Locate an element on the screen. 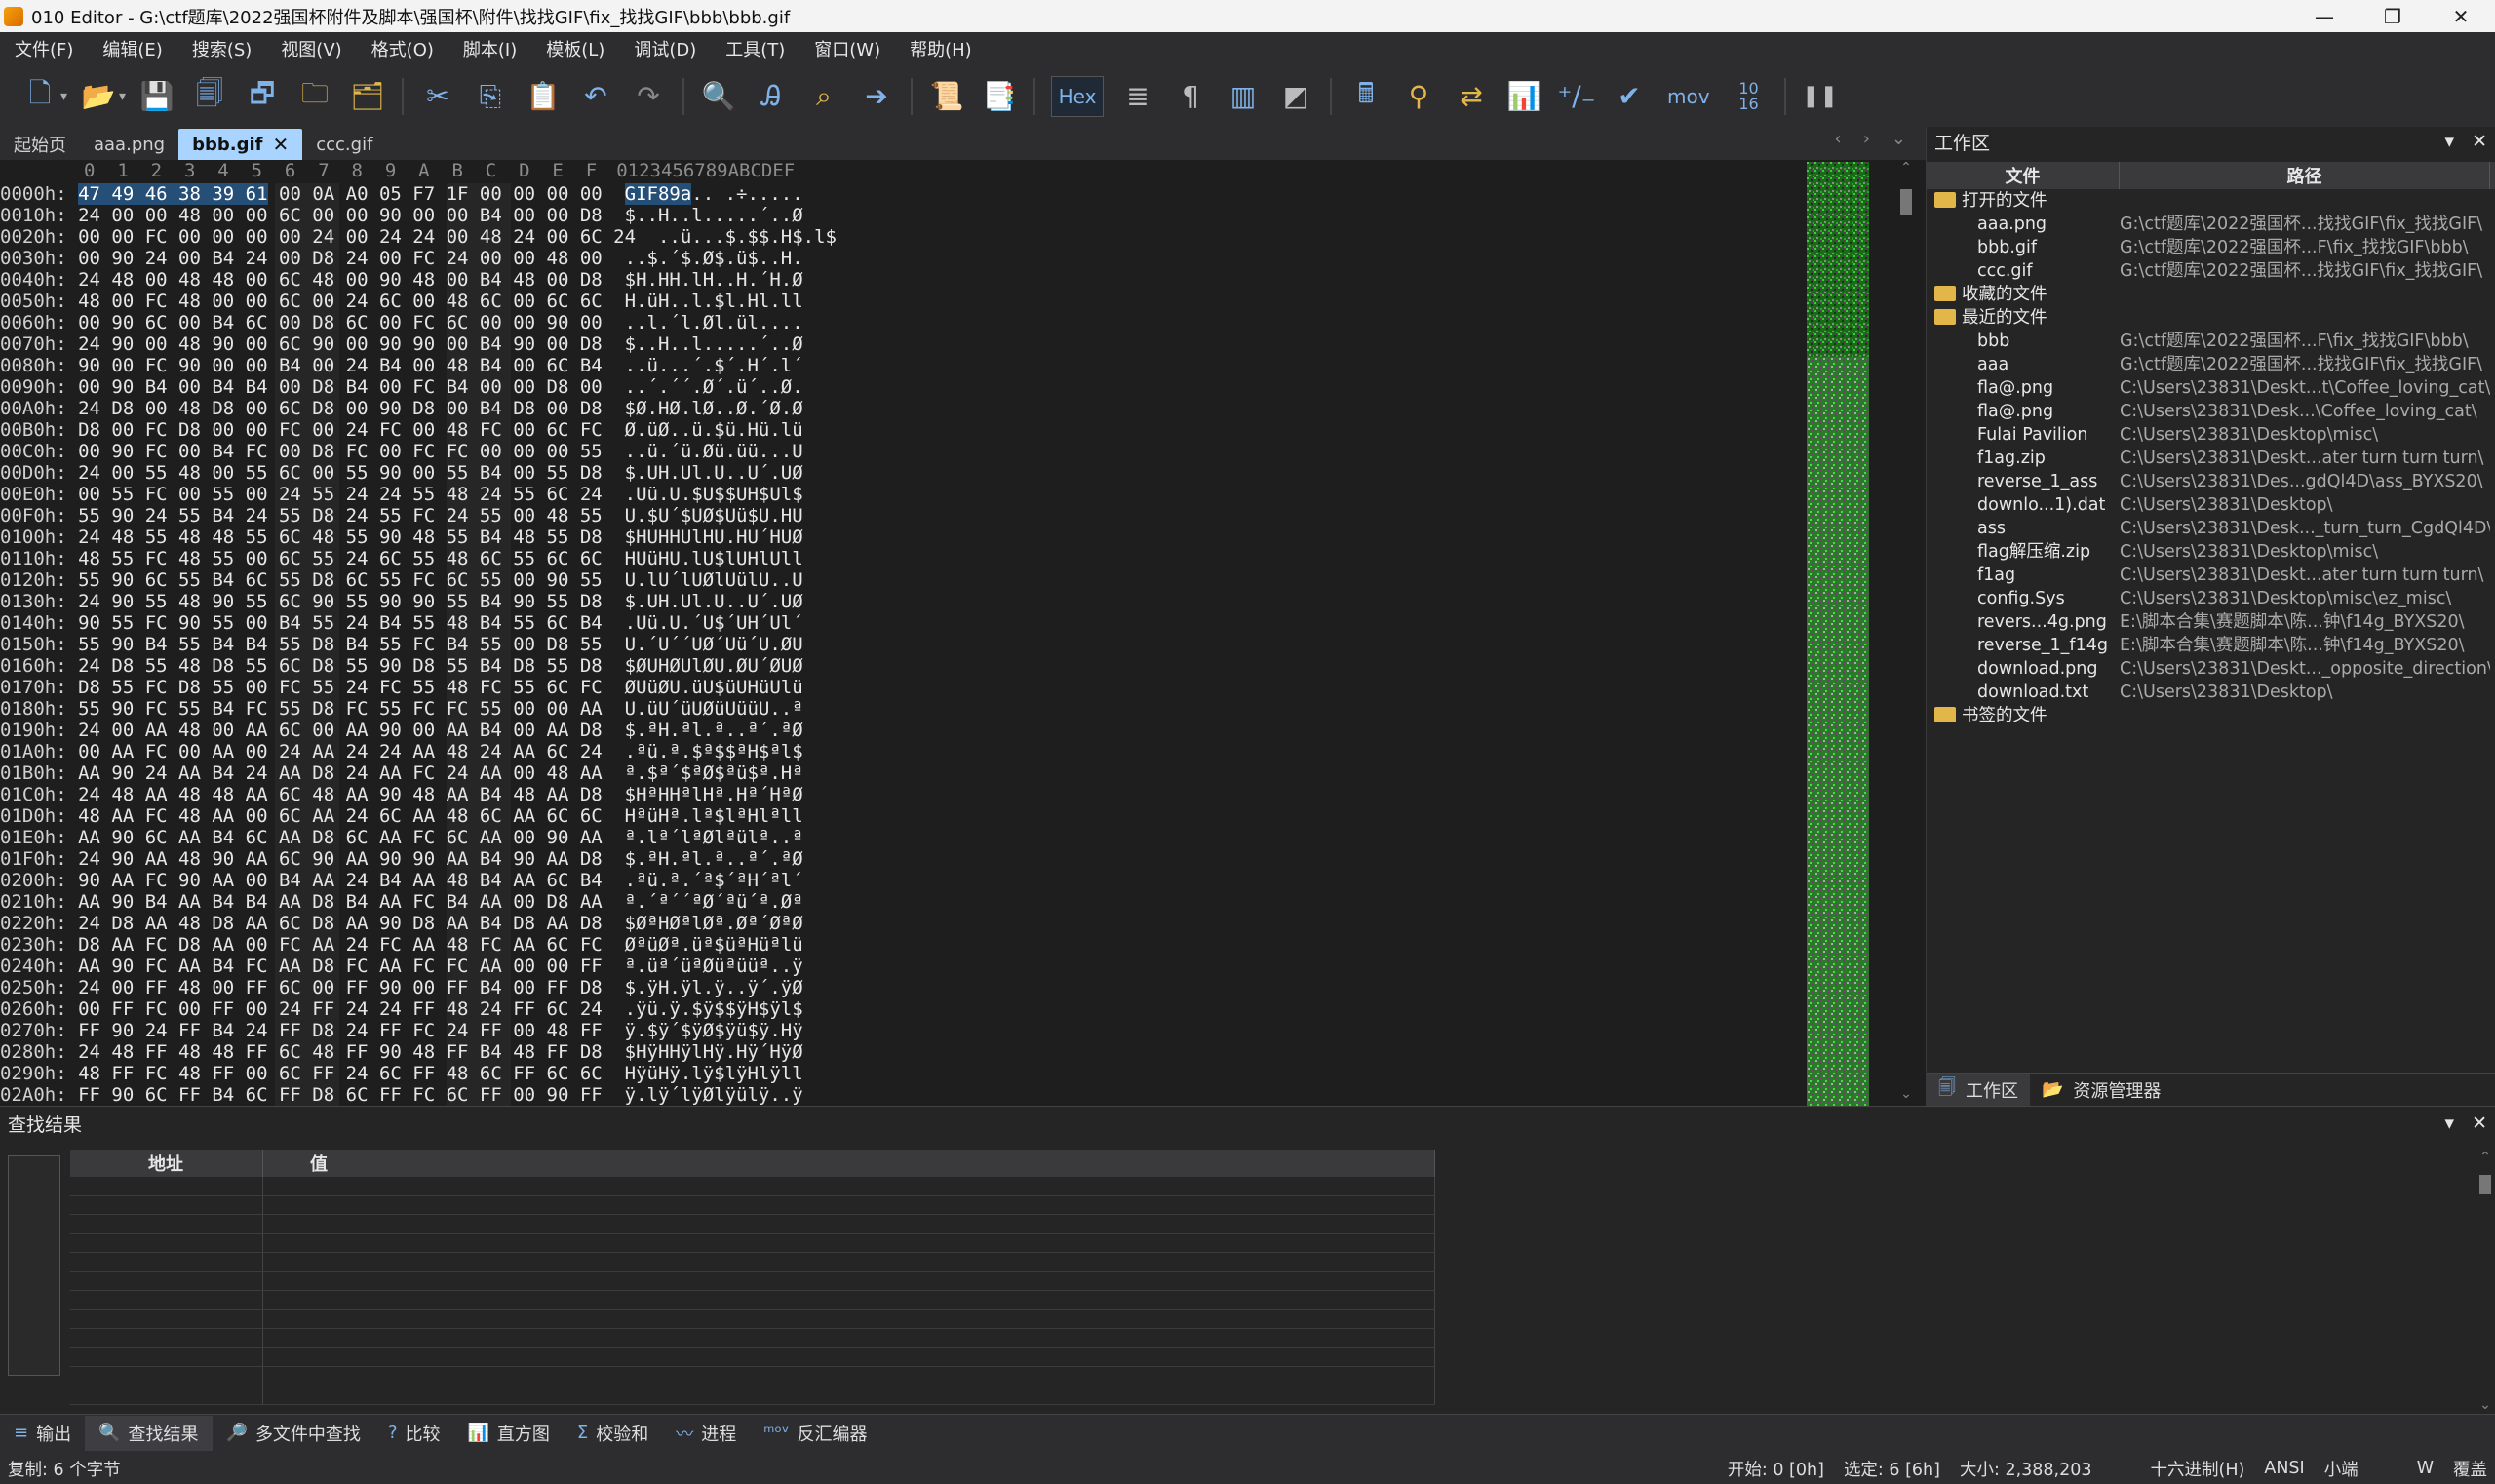 This screenshot has width=2495, height=1484. tree-group: 书签的文件 is located at coordinates (2211, 715).